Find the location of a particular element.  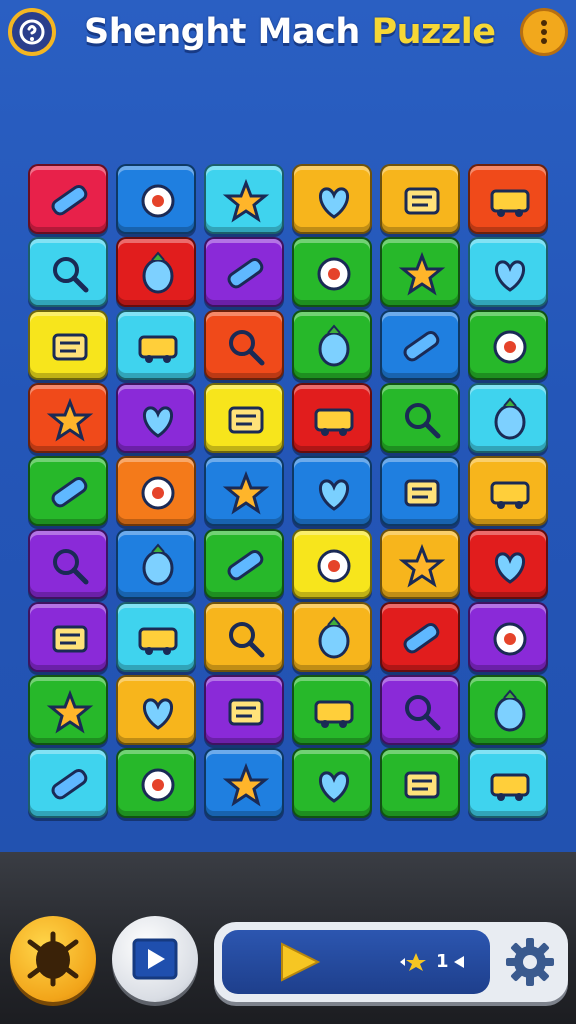

marker-icon is located at coordinates (334, 566).